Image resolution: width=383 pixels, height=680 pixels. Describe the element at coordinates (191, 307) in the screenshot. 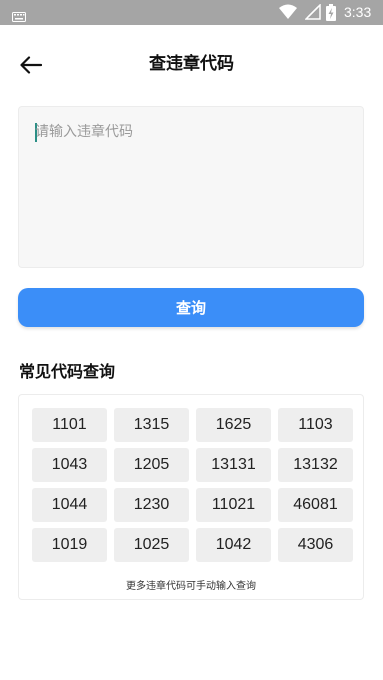

I see `query-button: 查询` at that location.